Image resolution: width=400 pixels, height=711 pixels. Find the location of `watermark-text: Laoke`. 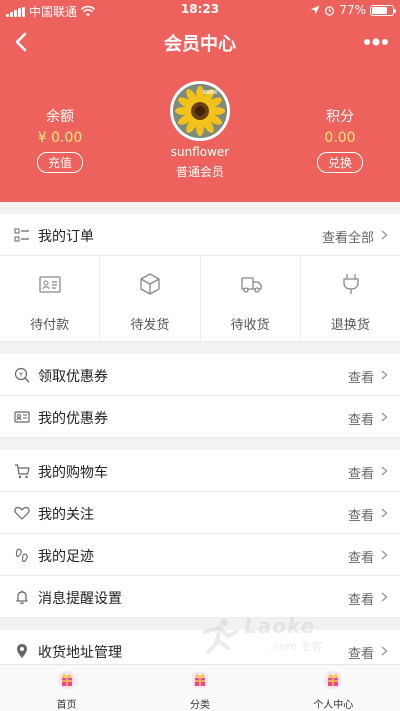

watermark-text: Laoke is located at coordinates (280, 626).